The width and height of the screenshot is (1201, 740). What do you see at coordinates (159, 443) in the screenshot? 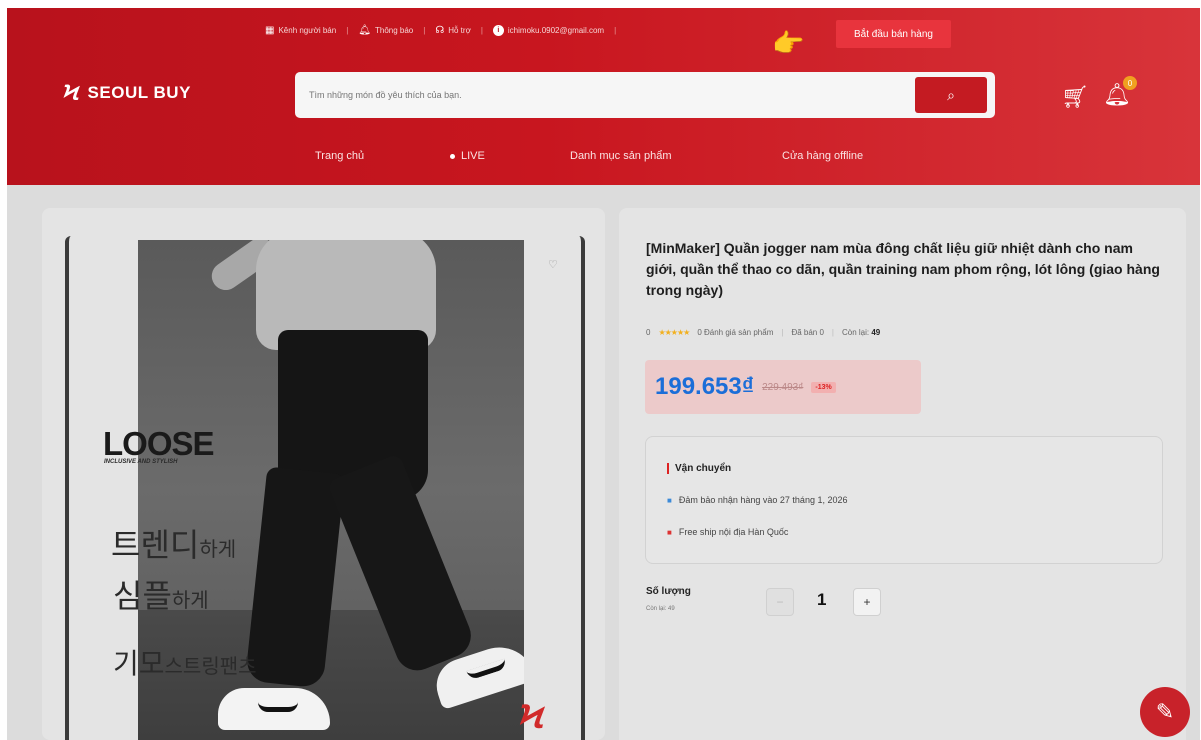
I see `image-headline: LOOSE` at bounding box center [159, 443].